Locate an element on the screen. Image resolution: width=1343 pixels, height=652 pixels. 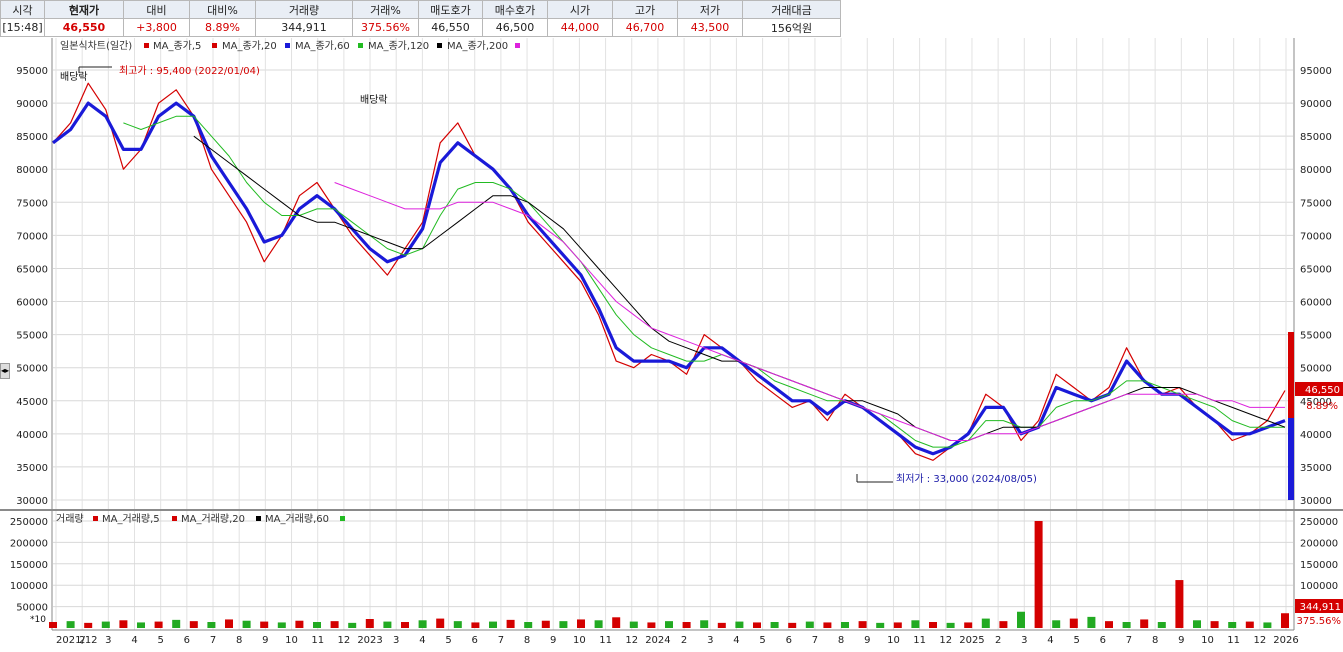
price-y-tick-left: 75000 is located at coordinates (32, 203).